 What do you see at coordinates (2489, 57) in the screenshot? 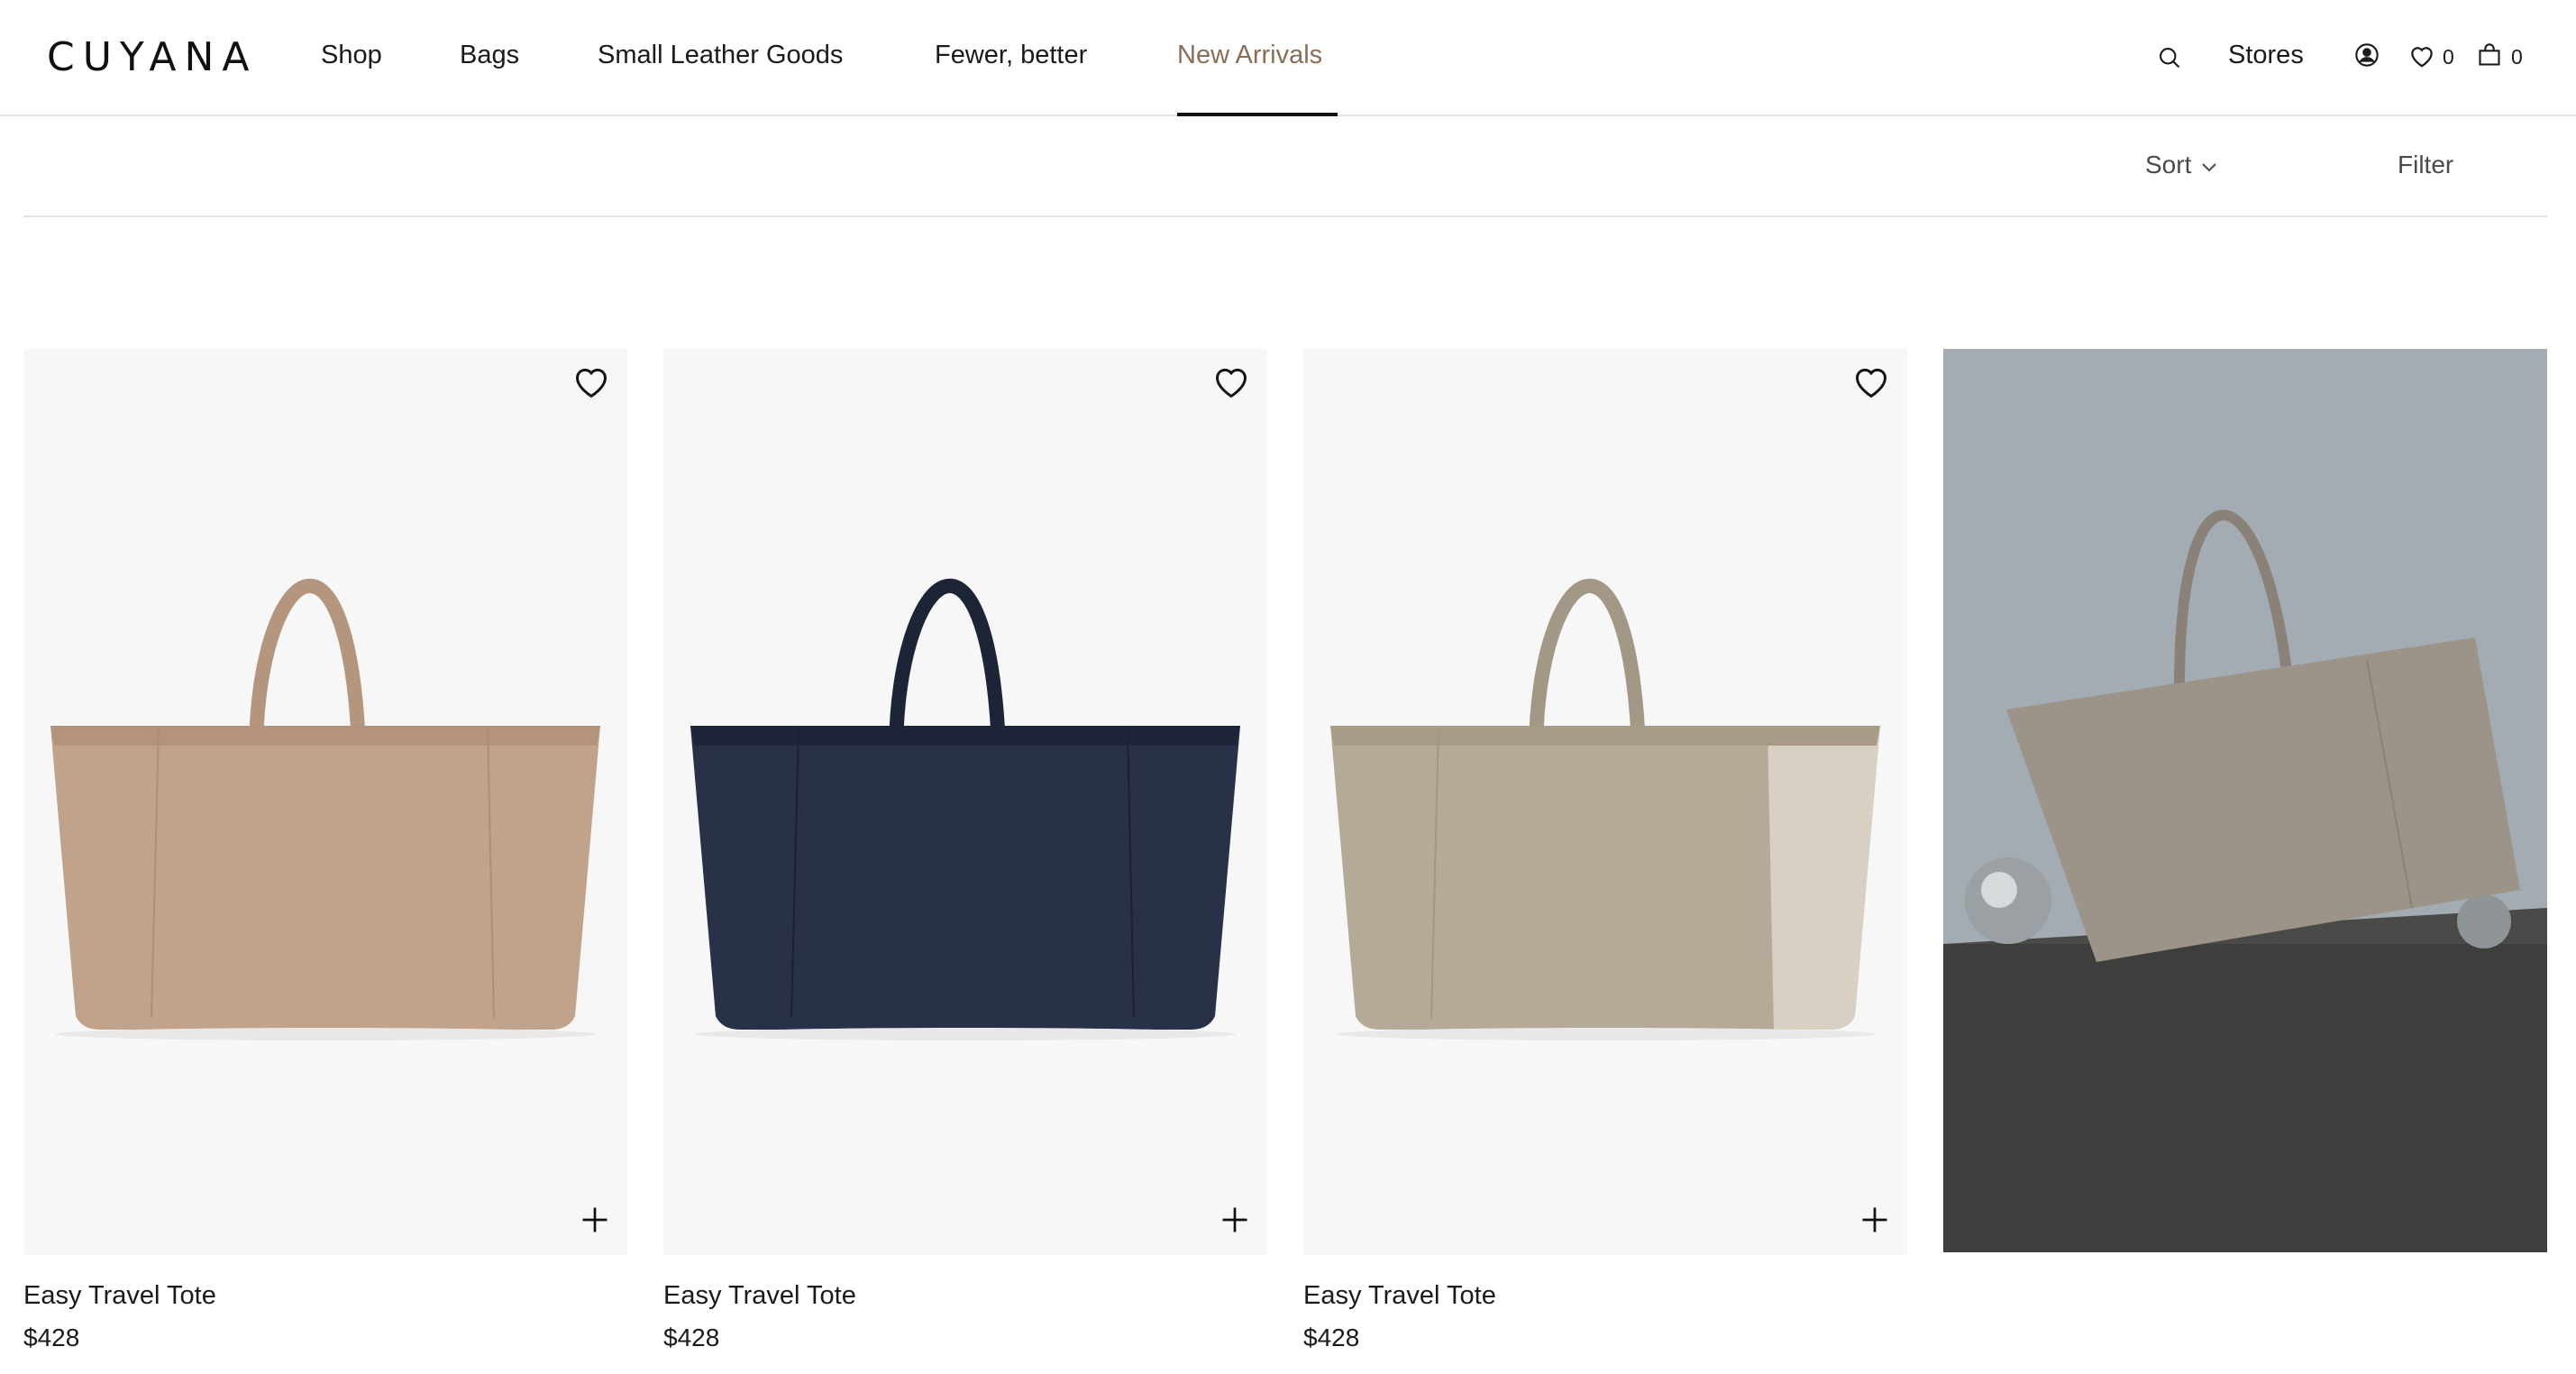
I see `bag-icon` at bounding box center [2489, 57].